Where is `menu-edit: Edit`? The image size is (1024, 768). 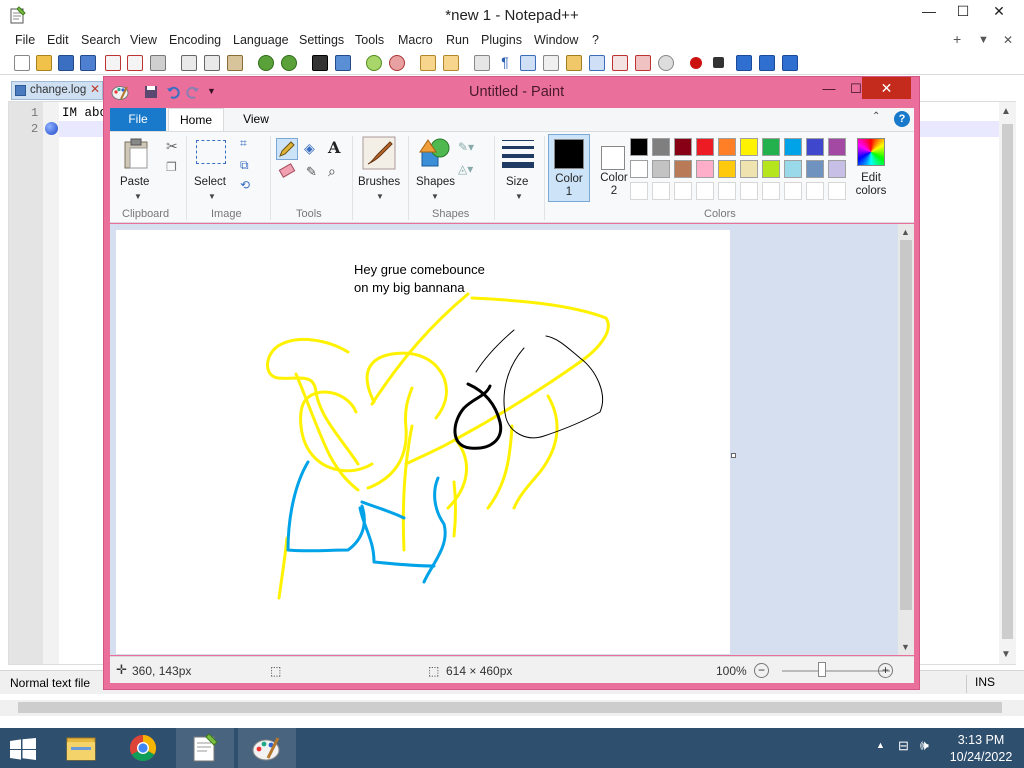
menu-edit: Edit is located at coordinates (58, 40).